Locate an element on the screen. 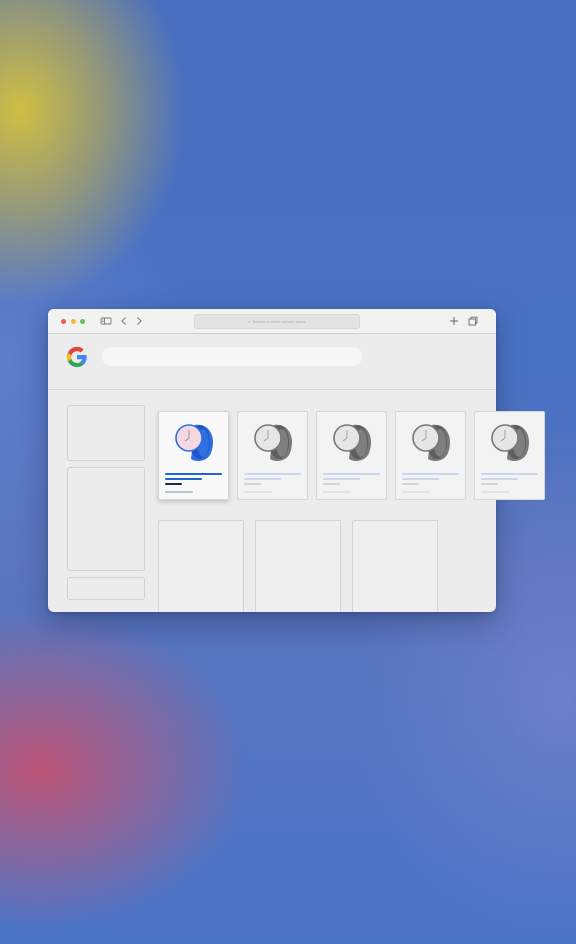 Image resolution: width=576 pixels, height=944 pixels. address-placeholder: Search or enter website name is located at coordinates (279, 321).